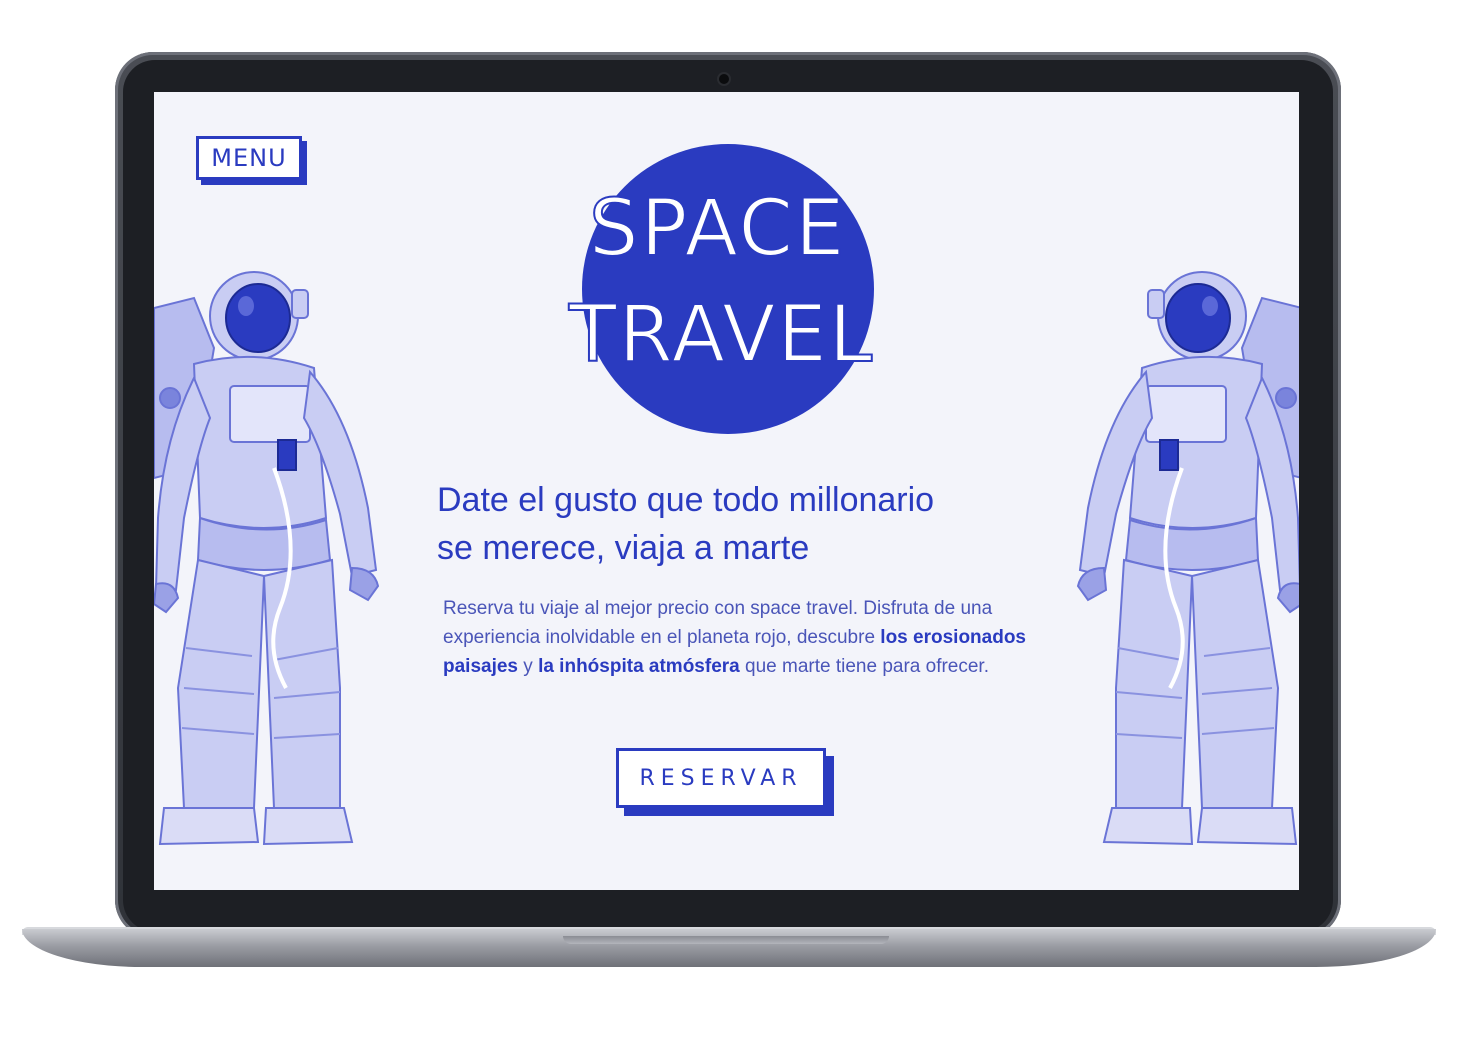 This screenshot has height=1038, width=1480. I want to click on reserve-button: RESERVAR, so click(721, 778).